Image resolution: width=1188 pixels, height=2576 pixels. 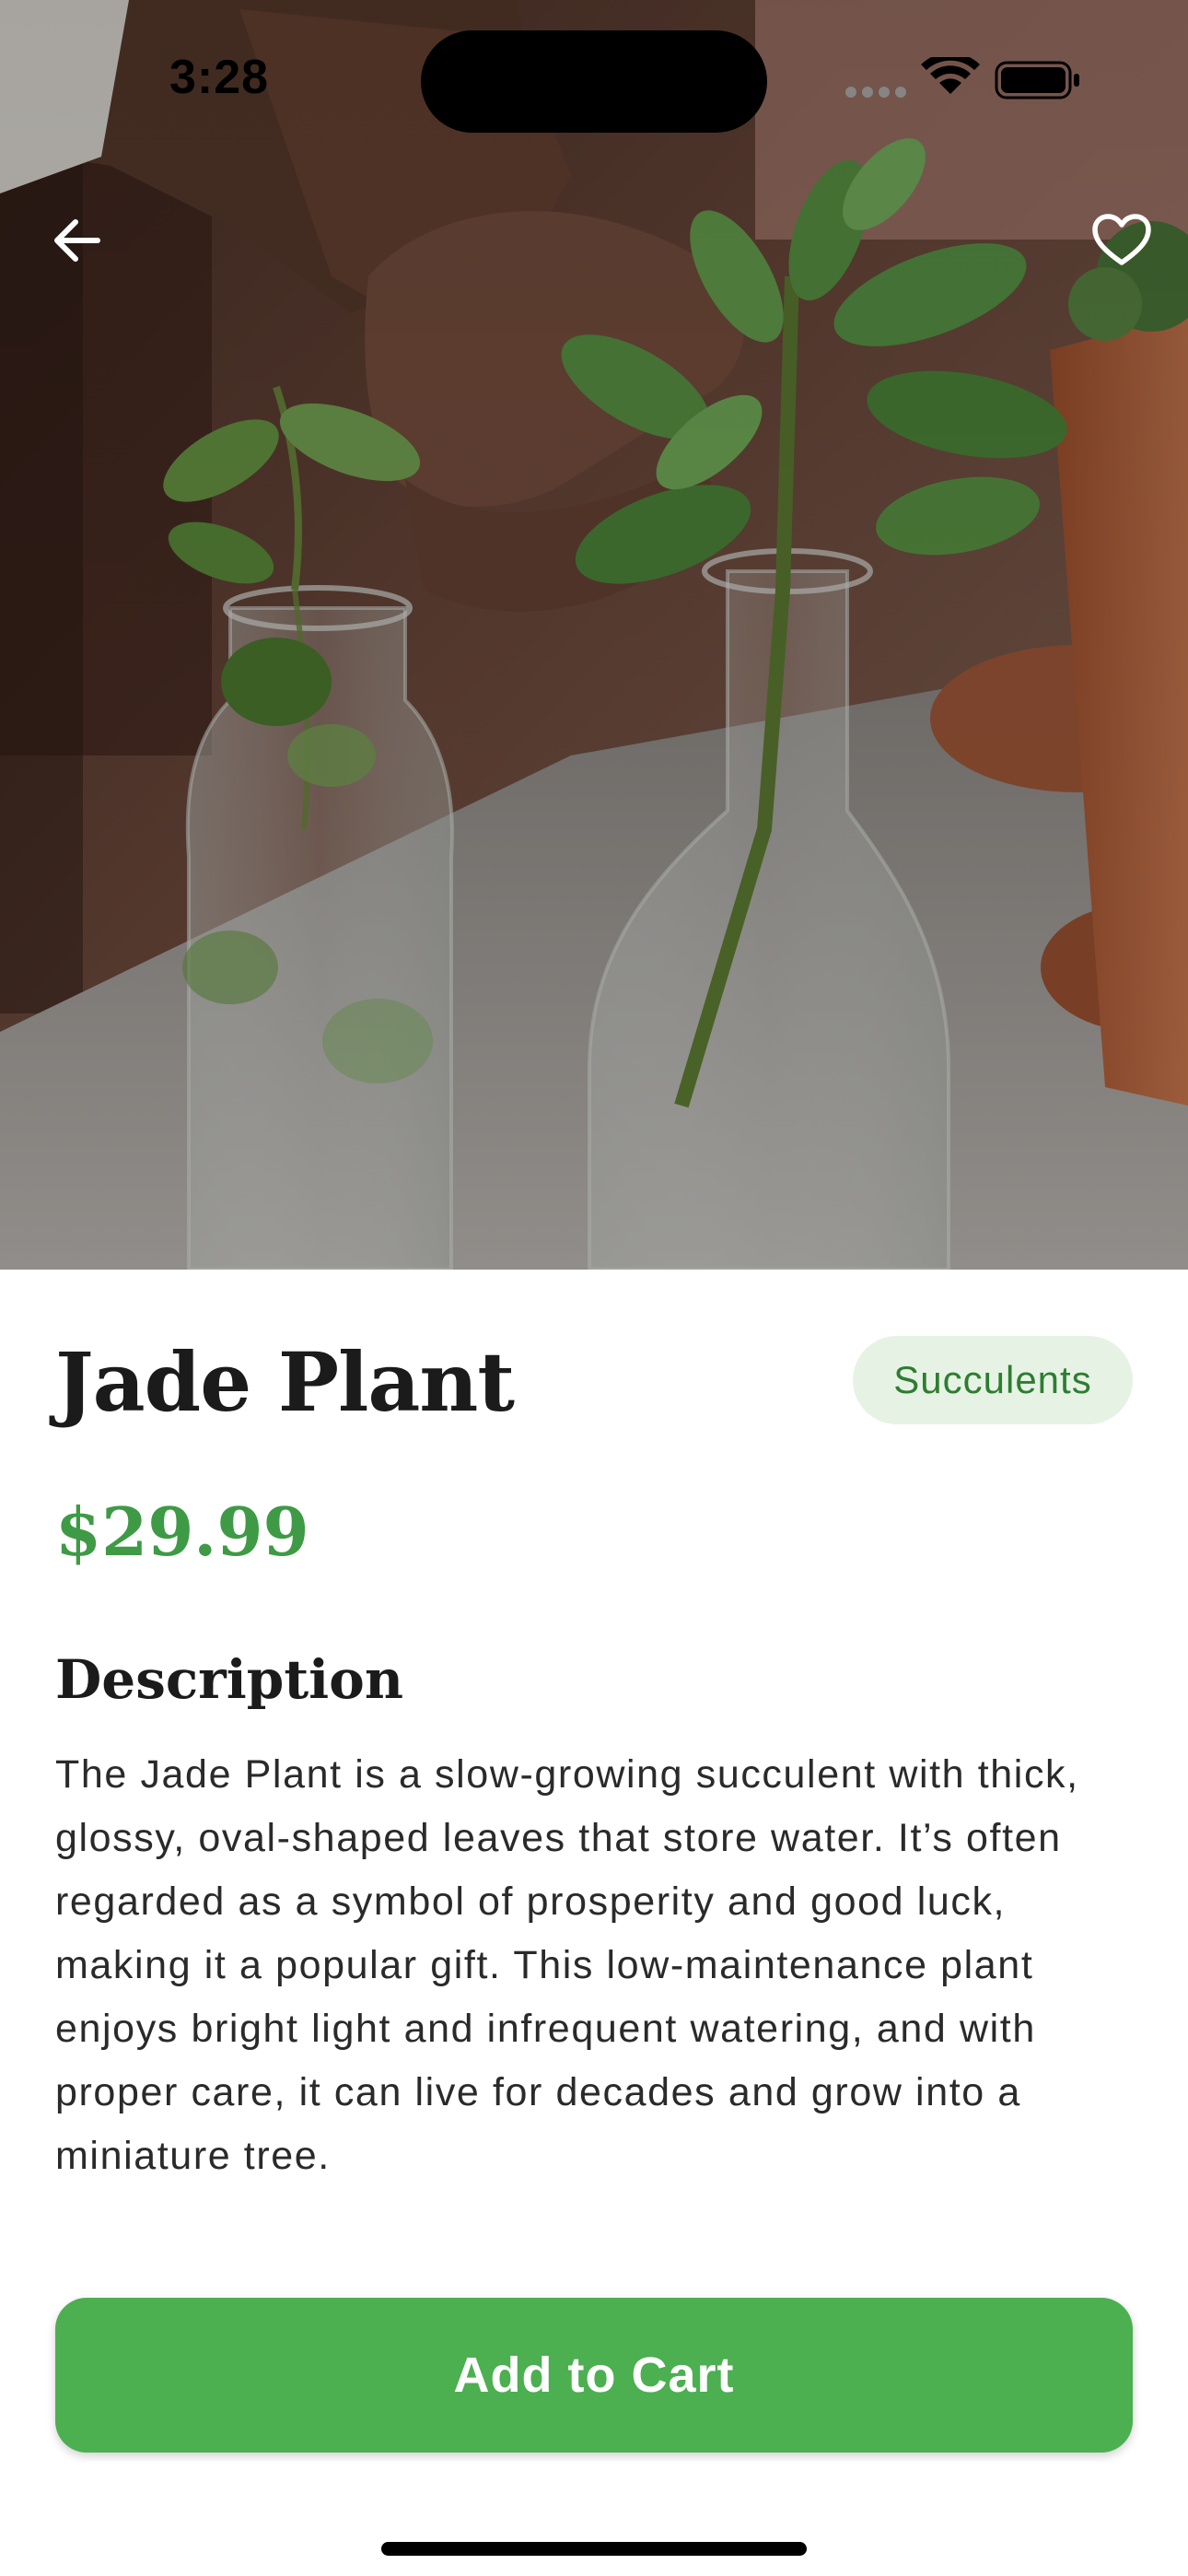 I want to click on wifi-icon, so click(x=951, y=73).